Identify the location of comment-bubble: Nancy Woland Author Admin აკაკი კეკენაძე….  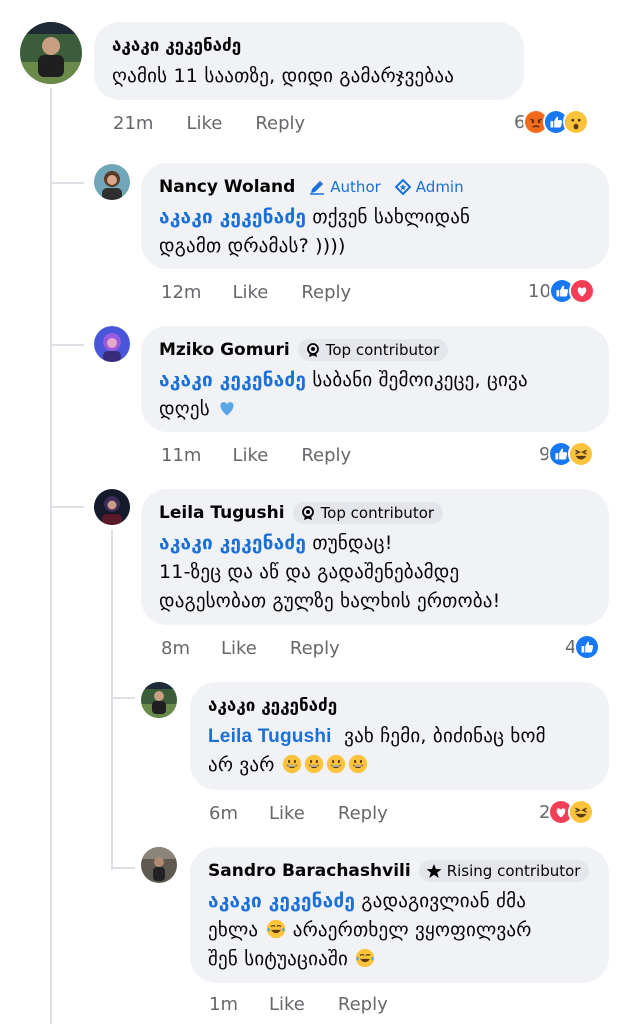
(375, 216).